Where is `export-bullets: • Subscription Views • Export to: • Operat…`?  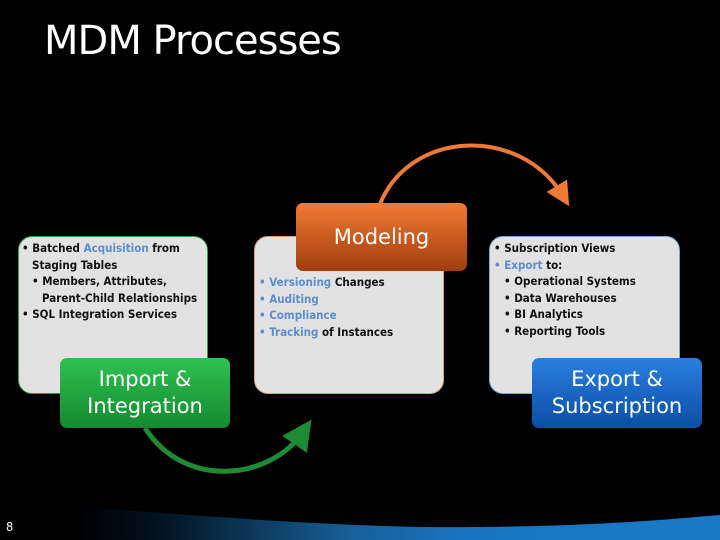
export-bullets: • Subscription Views • Export to: • Operat… is located at coordinates (565, 289).